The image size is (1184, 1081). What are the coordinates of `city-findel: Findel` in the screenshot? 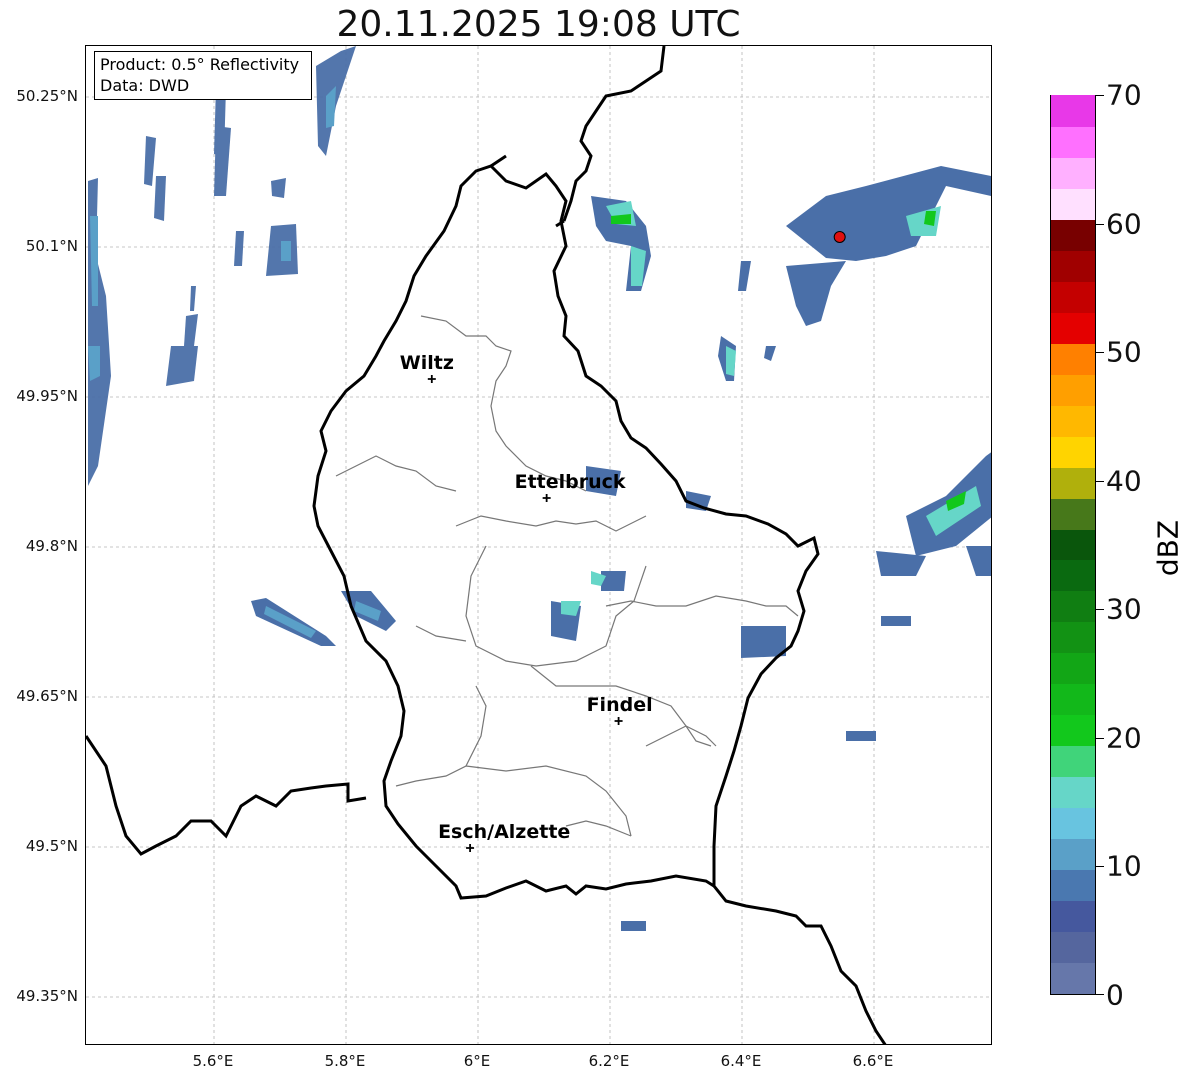 It's located at (620, 709).